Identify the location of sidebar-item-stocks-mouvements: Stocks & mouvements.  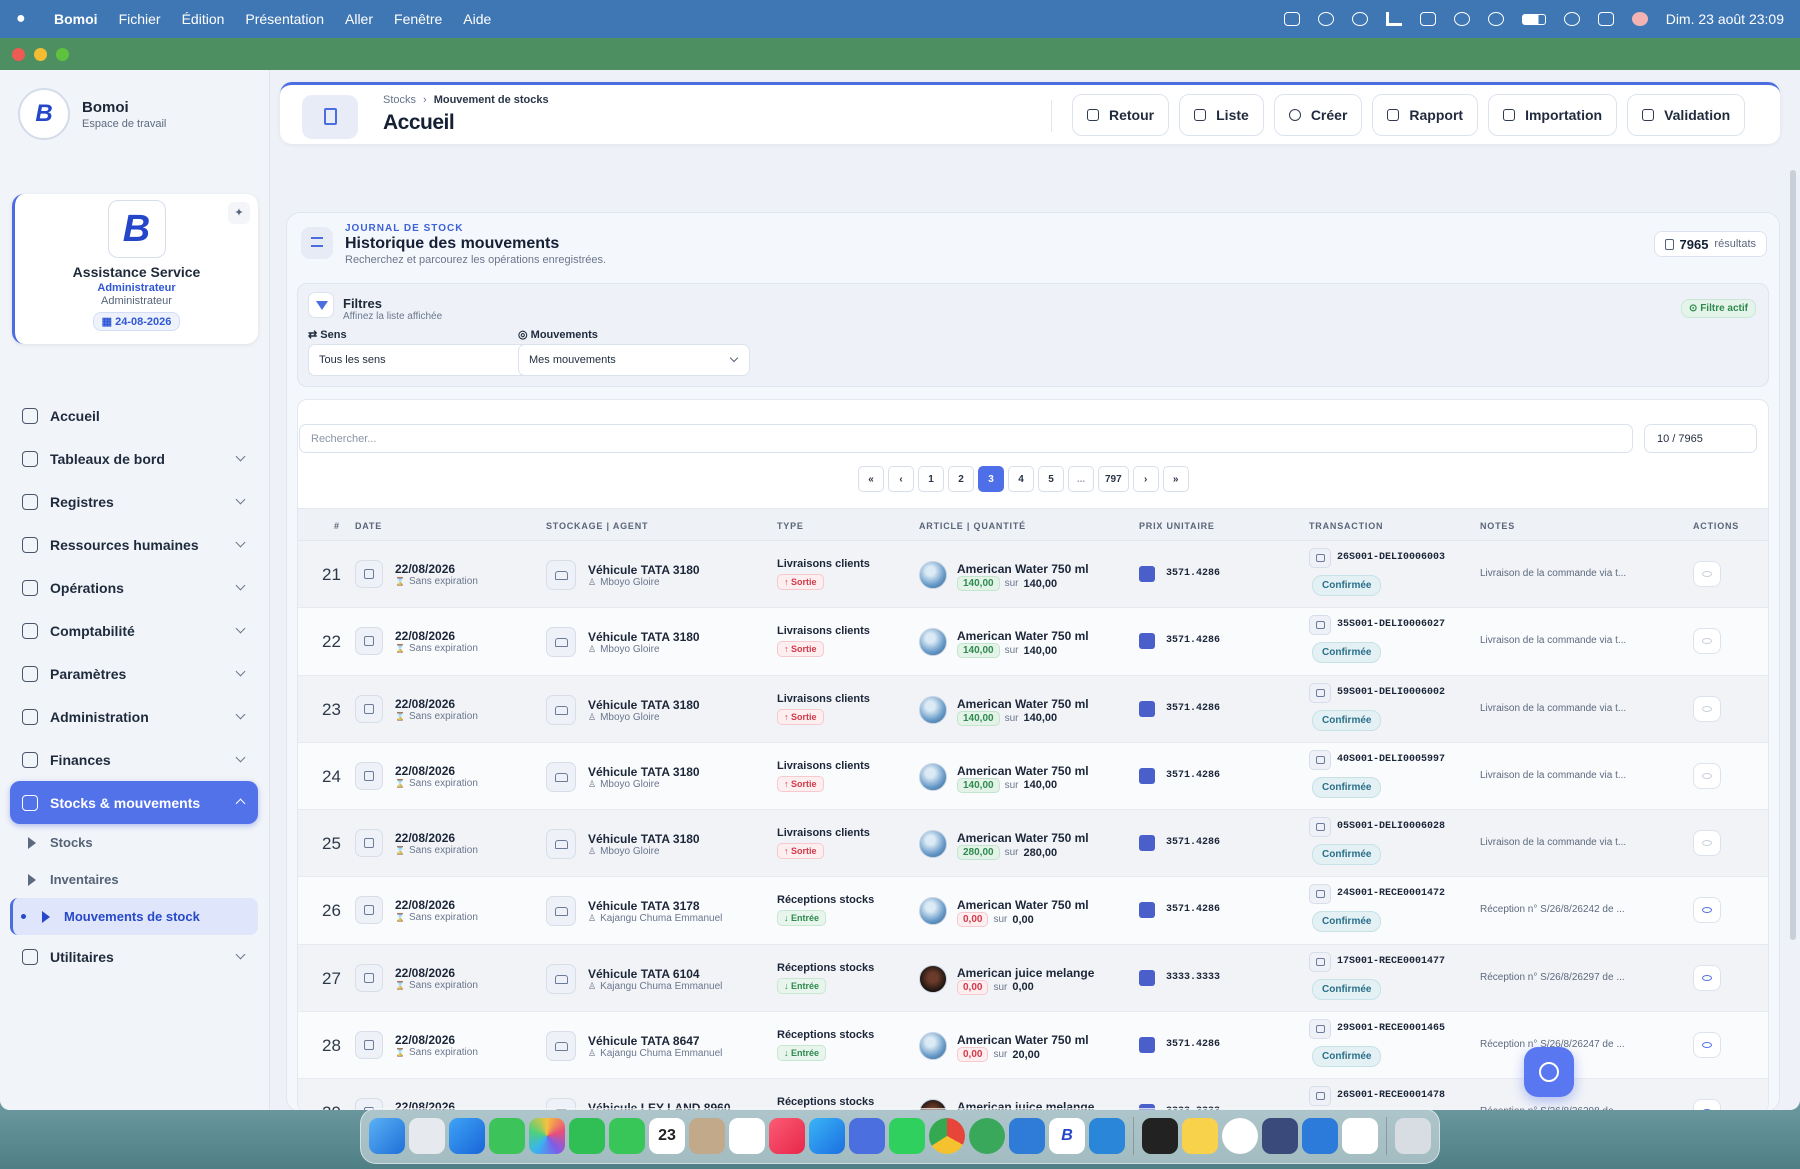
(134, 802).